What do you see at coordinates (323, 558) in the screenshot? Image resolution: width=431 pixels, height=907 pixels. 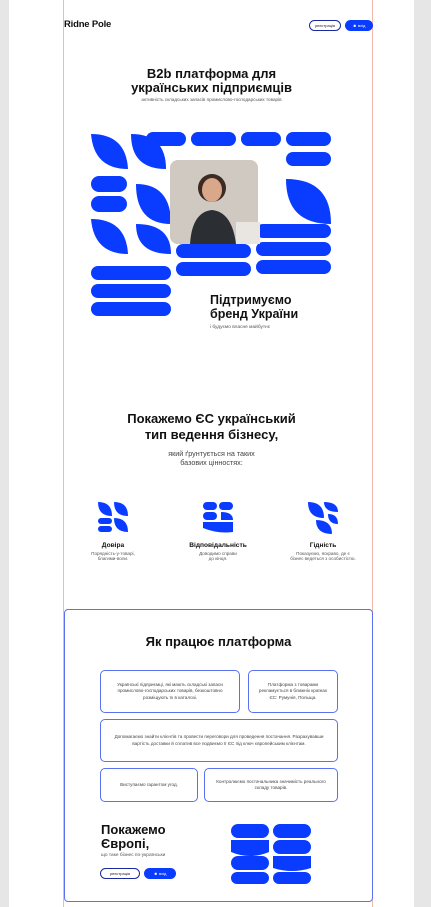 I see `value-desc-line2: бізнес ведеться з особистістю.` at bounding box center [323, 558].